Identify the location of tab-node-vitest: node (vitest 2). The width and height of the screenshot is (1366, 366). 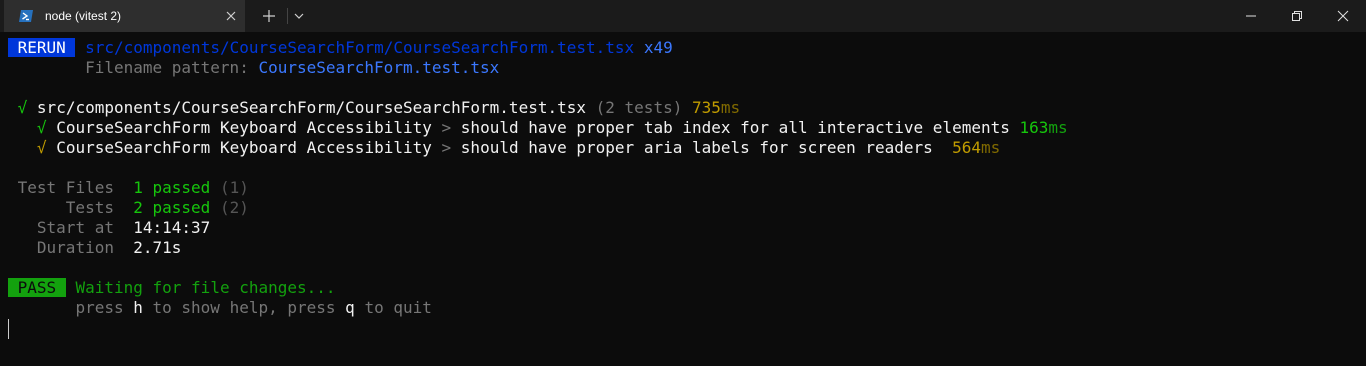
(124, 16).